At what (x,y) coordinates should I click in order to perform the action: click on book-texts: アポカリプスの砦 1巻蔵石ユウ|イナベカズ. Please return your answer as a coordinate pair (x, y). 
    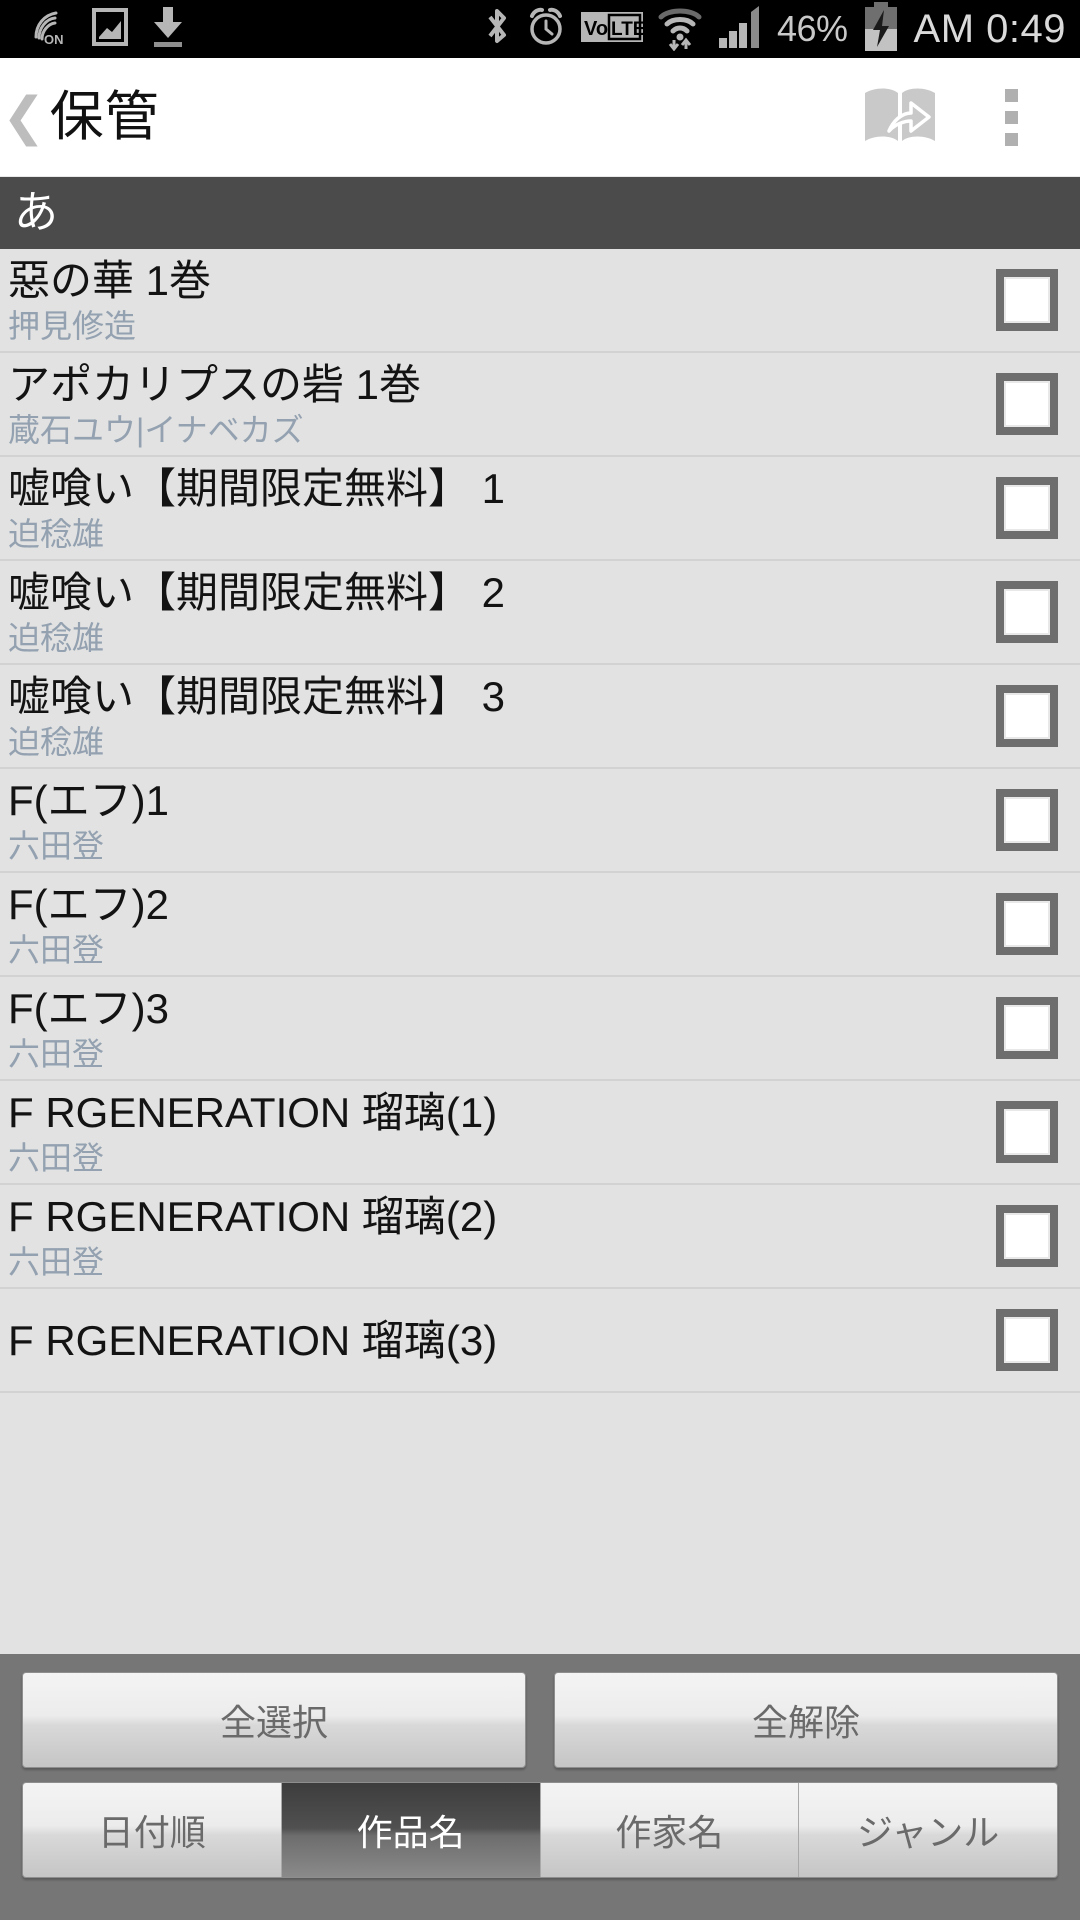
    Looking at the image, I should click on (491, 404).